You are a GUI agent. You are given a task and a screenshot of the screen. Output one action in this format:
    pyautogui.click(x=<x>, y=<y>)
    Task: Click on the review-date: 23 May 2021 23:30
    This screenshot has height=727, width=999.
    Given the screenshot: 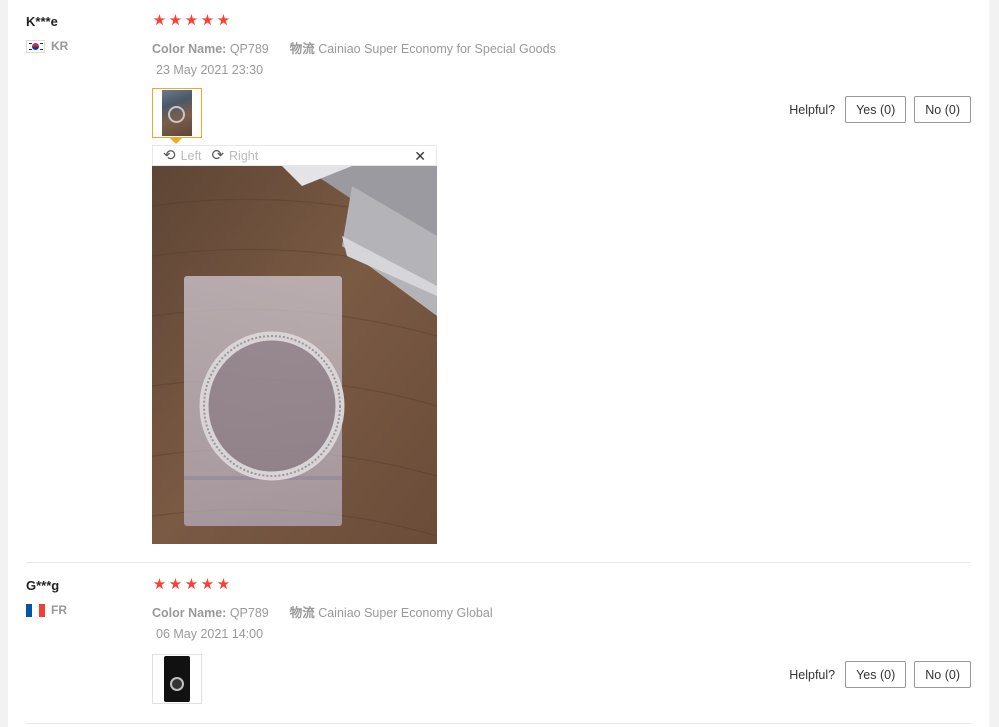 What is the action you would take?
    pyautogui.click(x=210, y=70)
    